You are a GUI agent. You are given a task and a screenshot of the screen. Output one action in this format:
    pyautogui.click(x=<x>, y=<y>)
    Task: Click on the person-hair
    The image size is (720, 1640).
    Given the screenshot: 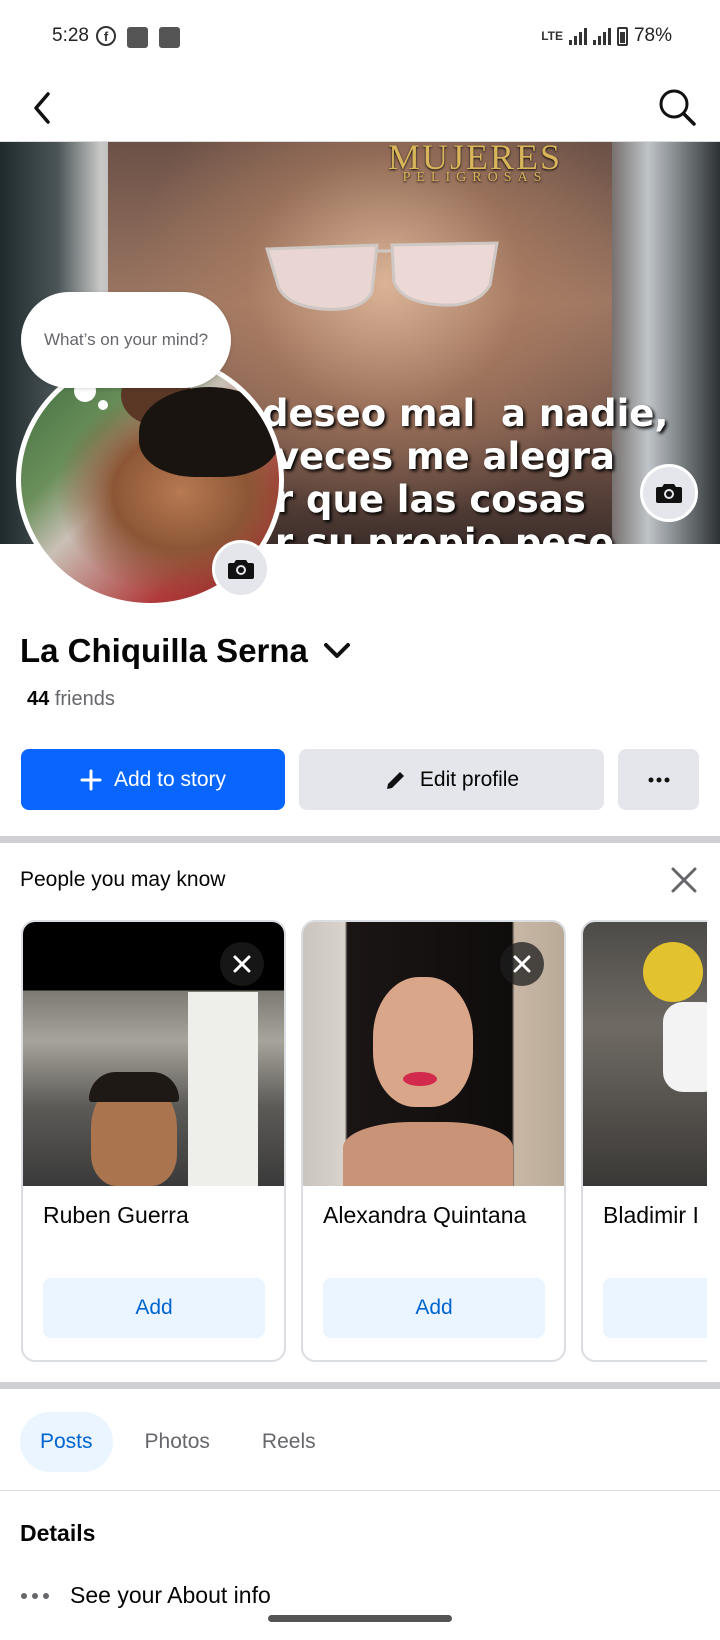 What is the action you would take?
    pyautogui.click(x=134, y=1087)
    